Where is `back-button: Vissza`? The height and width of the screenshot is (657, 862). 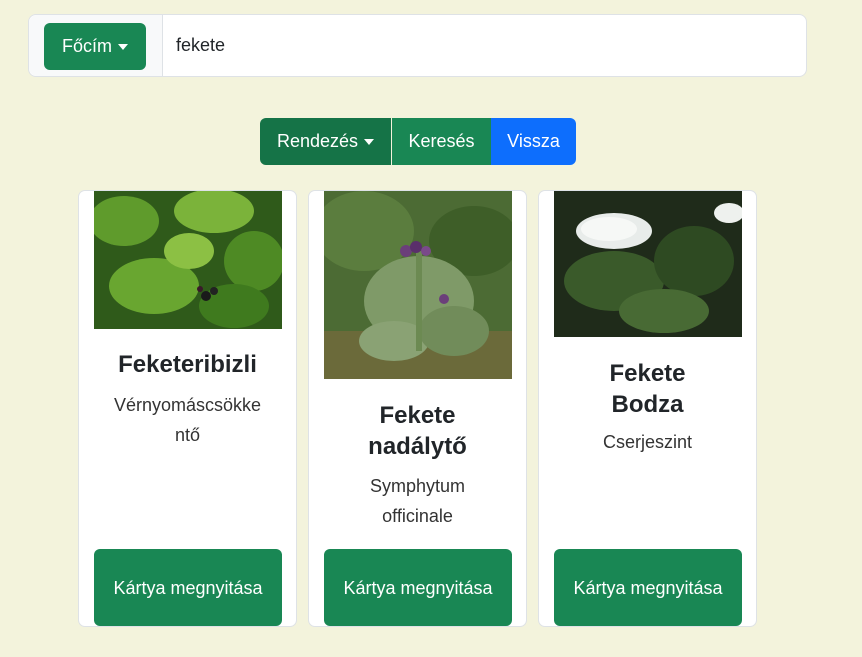
back-button: Vissza is located at coordinates (533, 141).